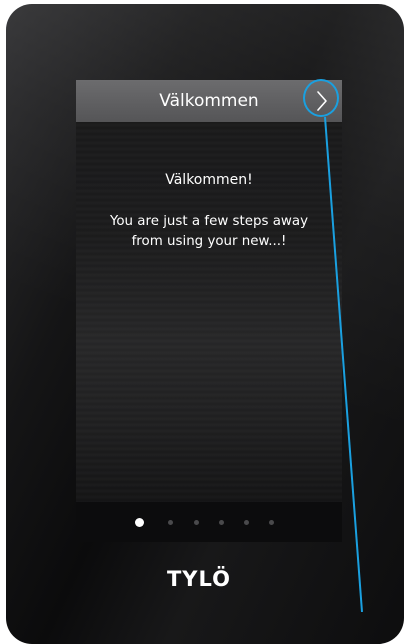 The width and height of the screenshot is (408, 644). I want to click on welcome-heading: Välkommen!, so click(209, 180).